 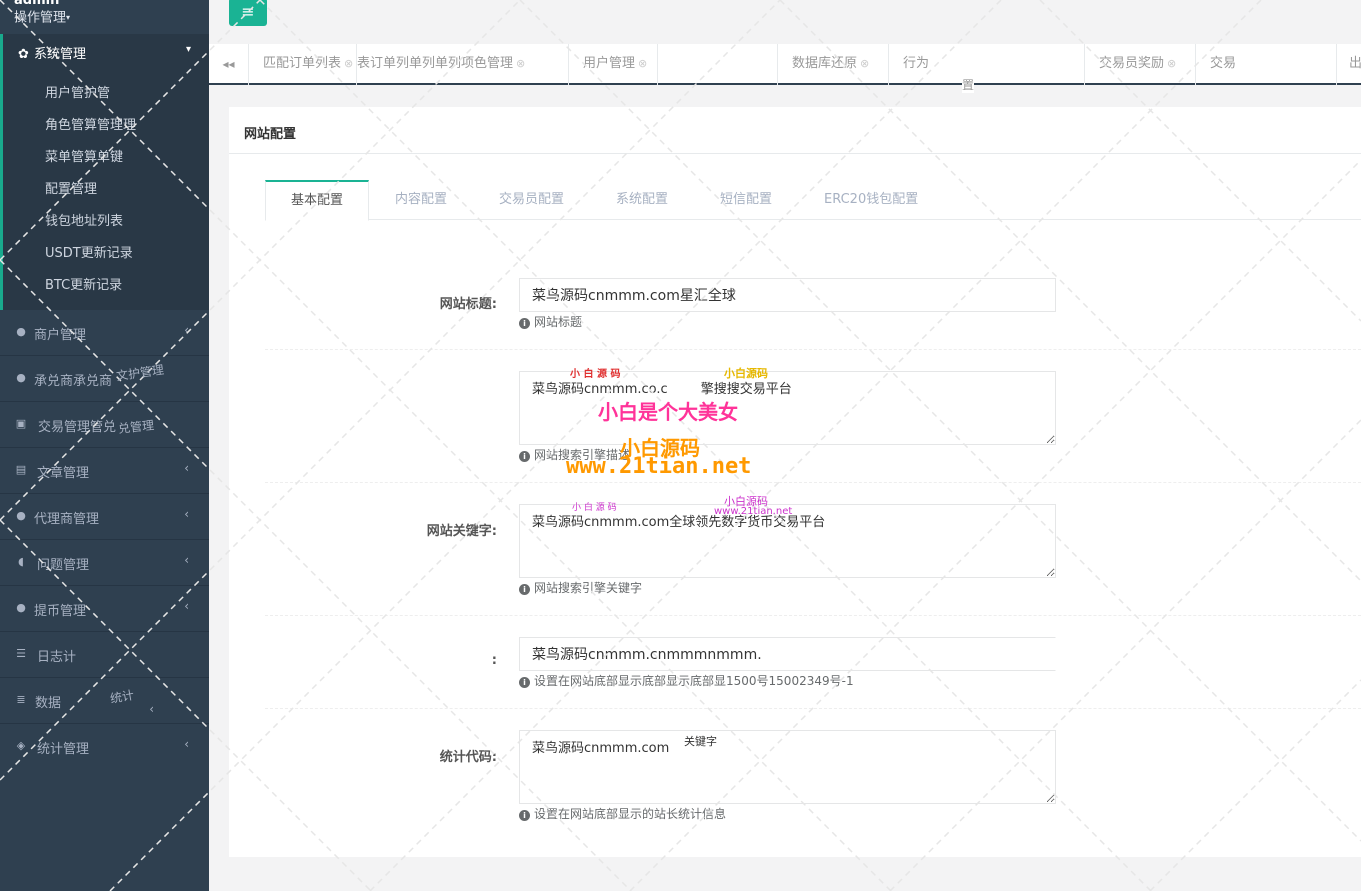 I want to click on menu-toggle-button: ≡, so click(x=248, y=13).